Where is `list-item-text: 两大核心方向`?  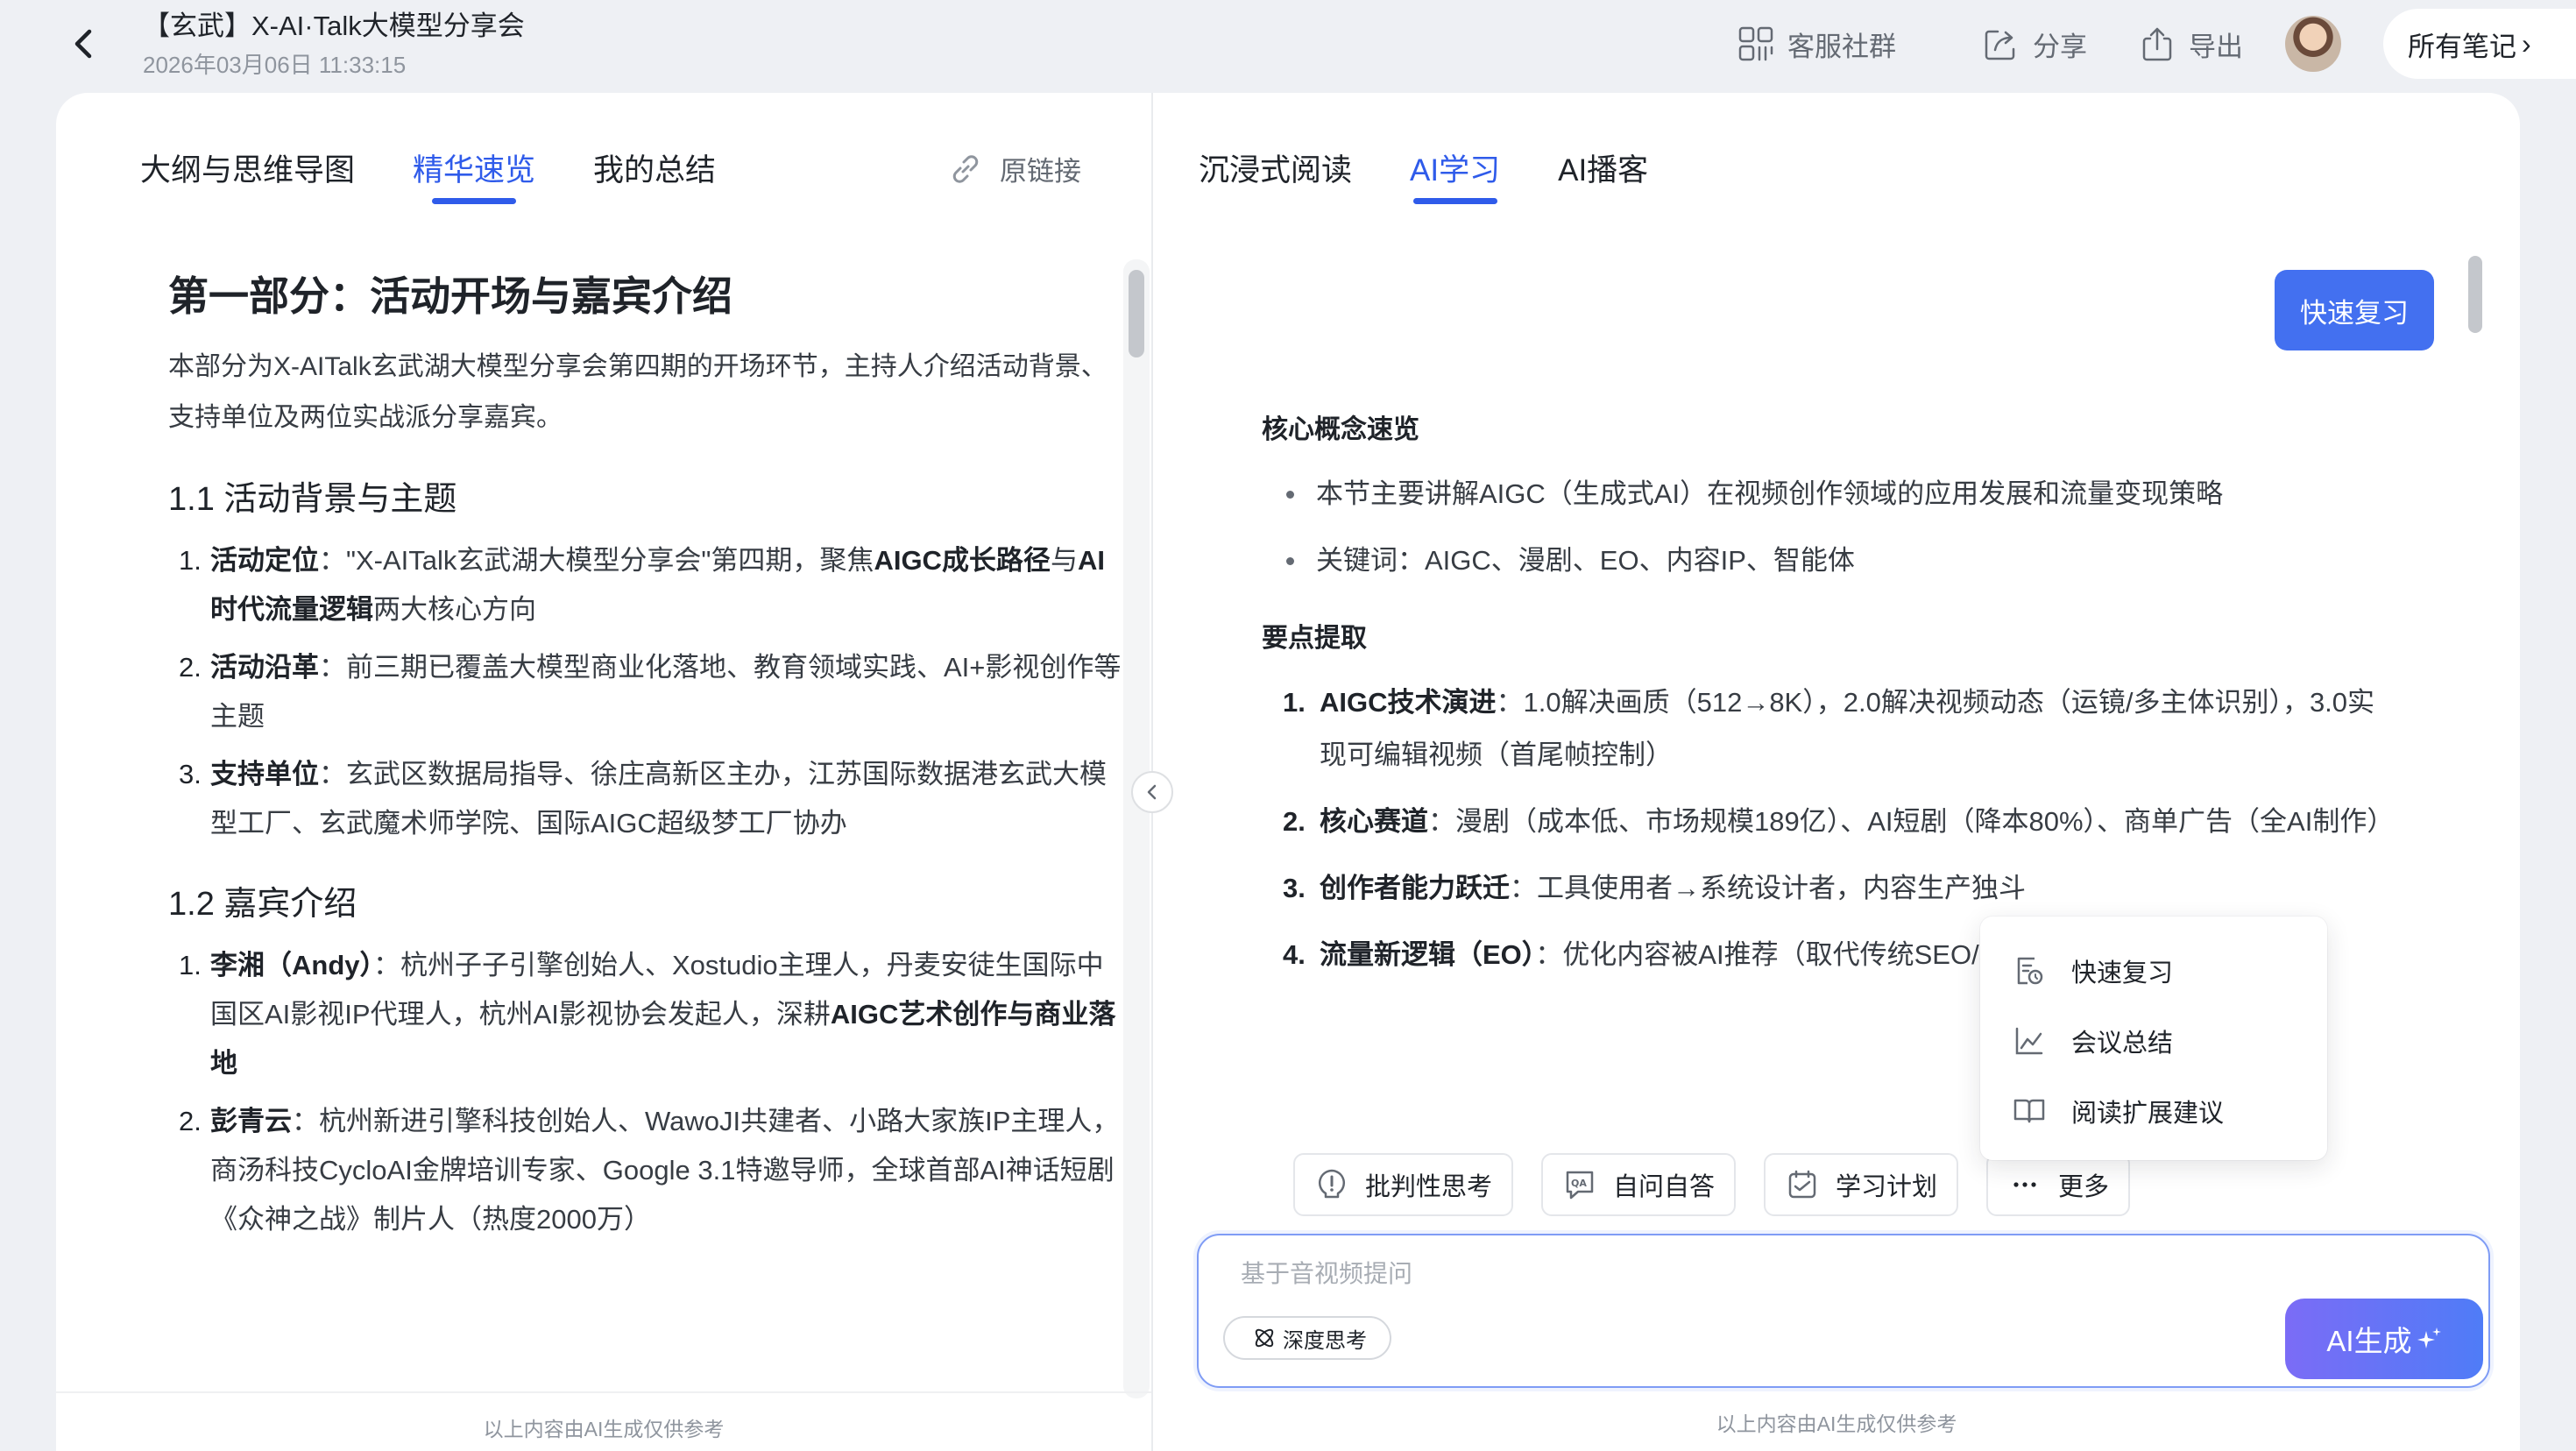
list-item-text: 两大核心方向 is located at coordinates (454, 609).